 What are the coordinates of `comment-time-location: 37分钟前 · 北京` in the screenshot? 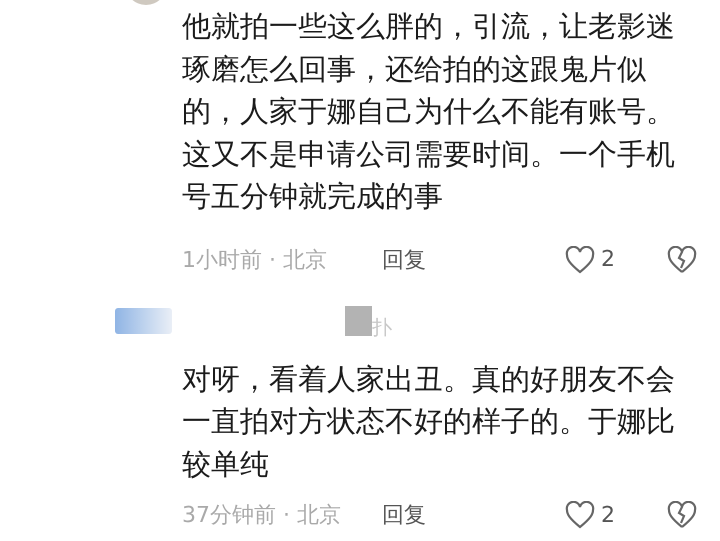 It's located at (262, 516).